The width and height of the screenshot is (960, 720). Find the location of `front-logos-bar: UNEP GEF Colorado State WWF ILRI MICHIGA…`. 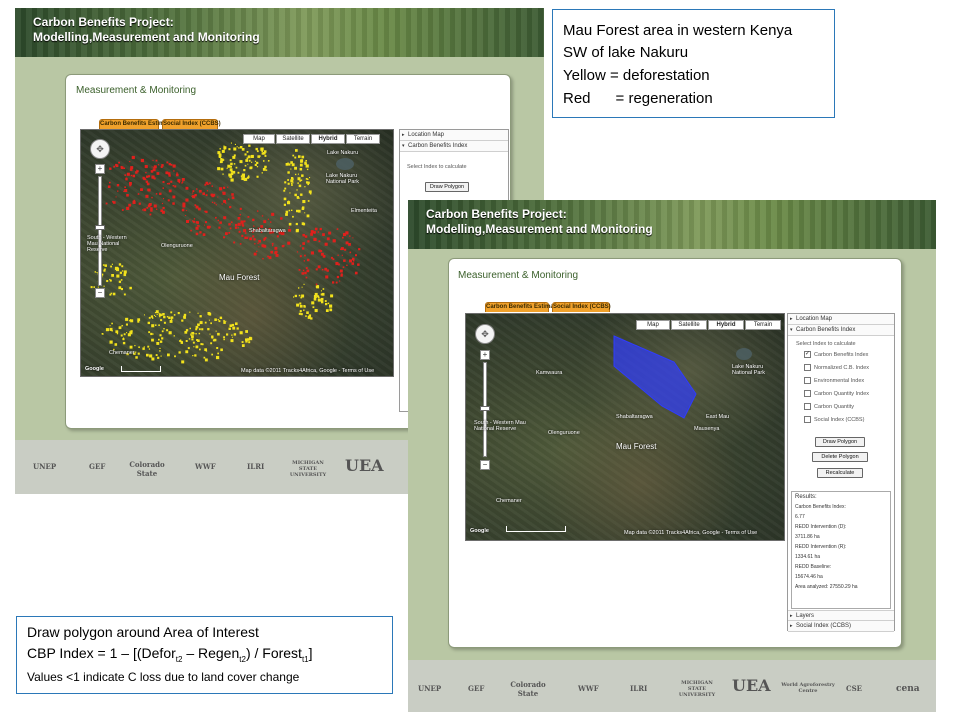

front-logos-bar: UNEP GEF Colorado State WWF ILRI MICHIGA… is located at coordinates (672, 686).